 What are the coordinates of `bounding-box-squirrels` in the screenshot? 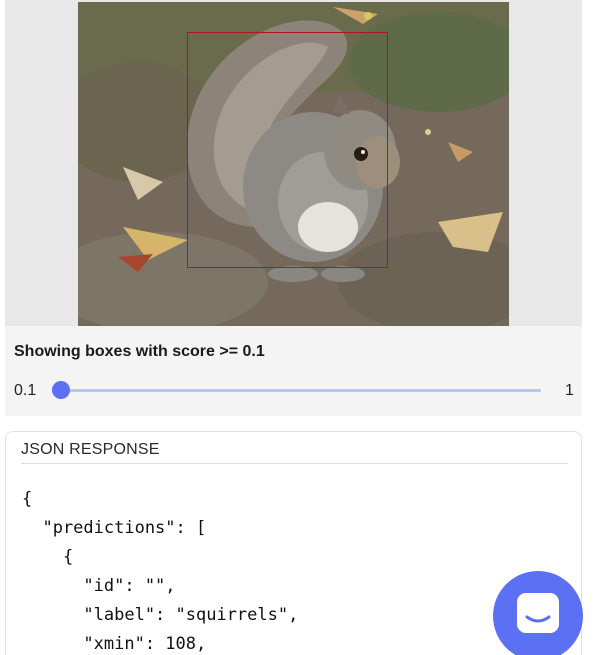 It's located at (287, 150).